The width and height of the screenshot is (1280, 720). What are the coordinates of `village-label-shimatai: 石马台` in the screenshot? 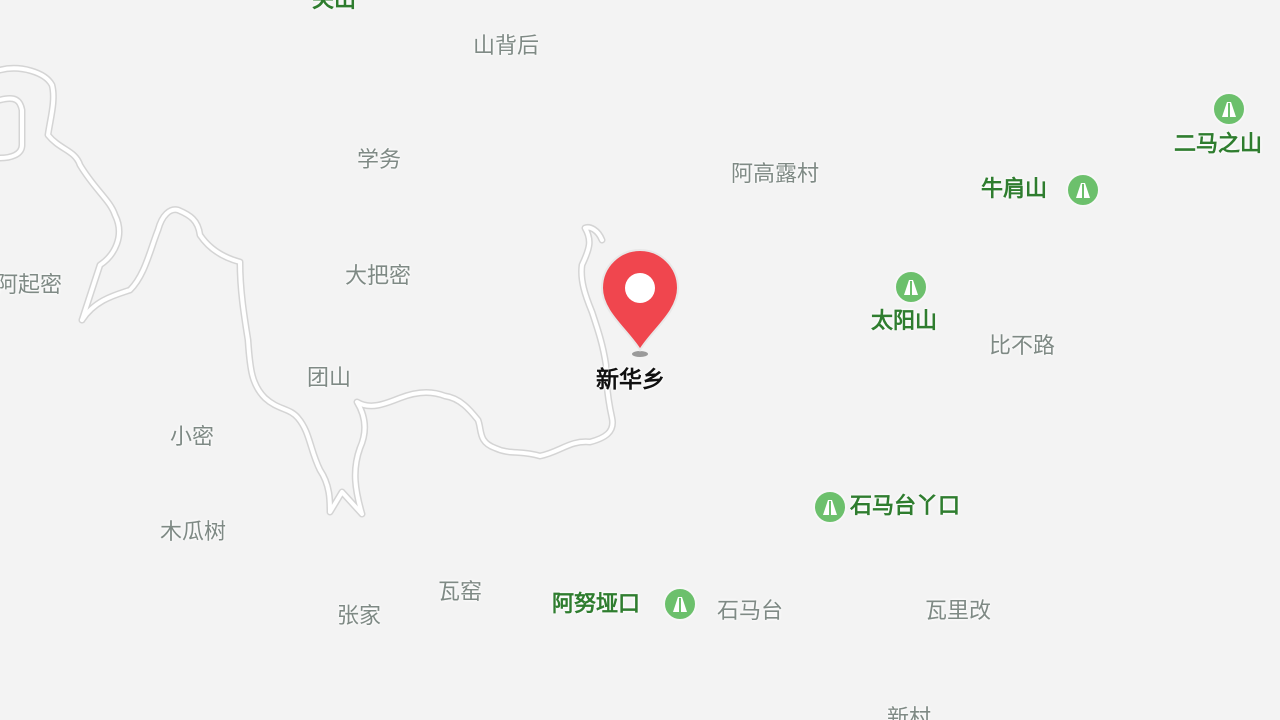 It's located at (750, 612).